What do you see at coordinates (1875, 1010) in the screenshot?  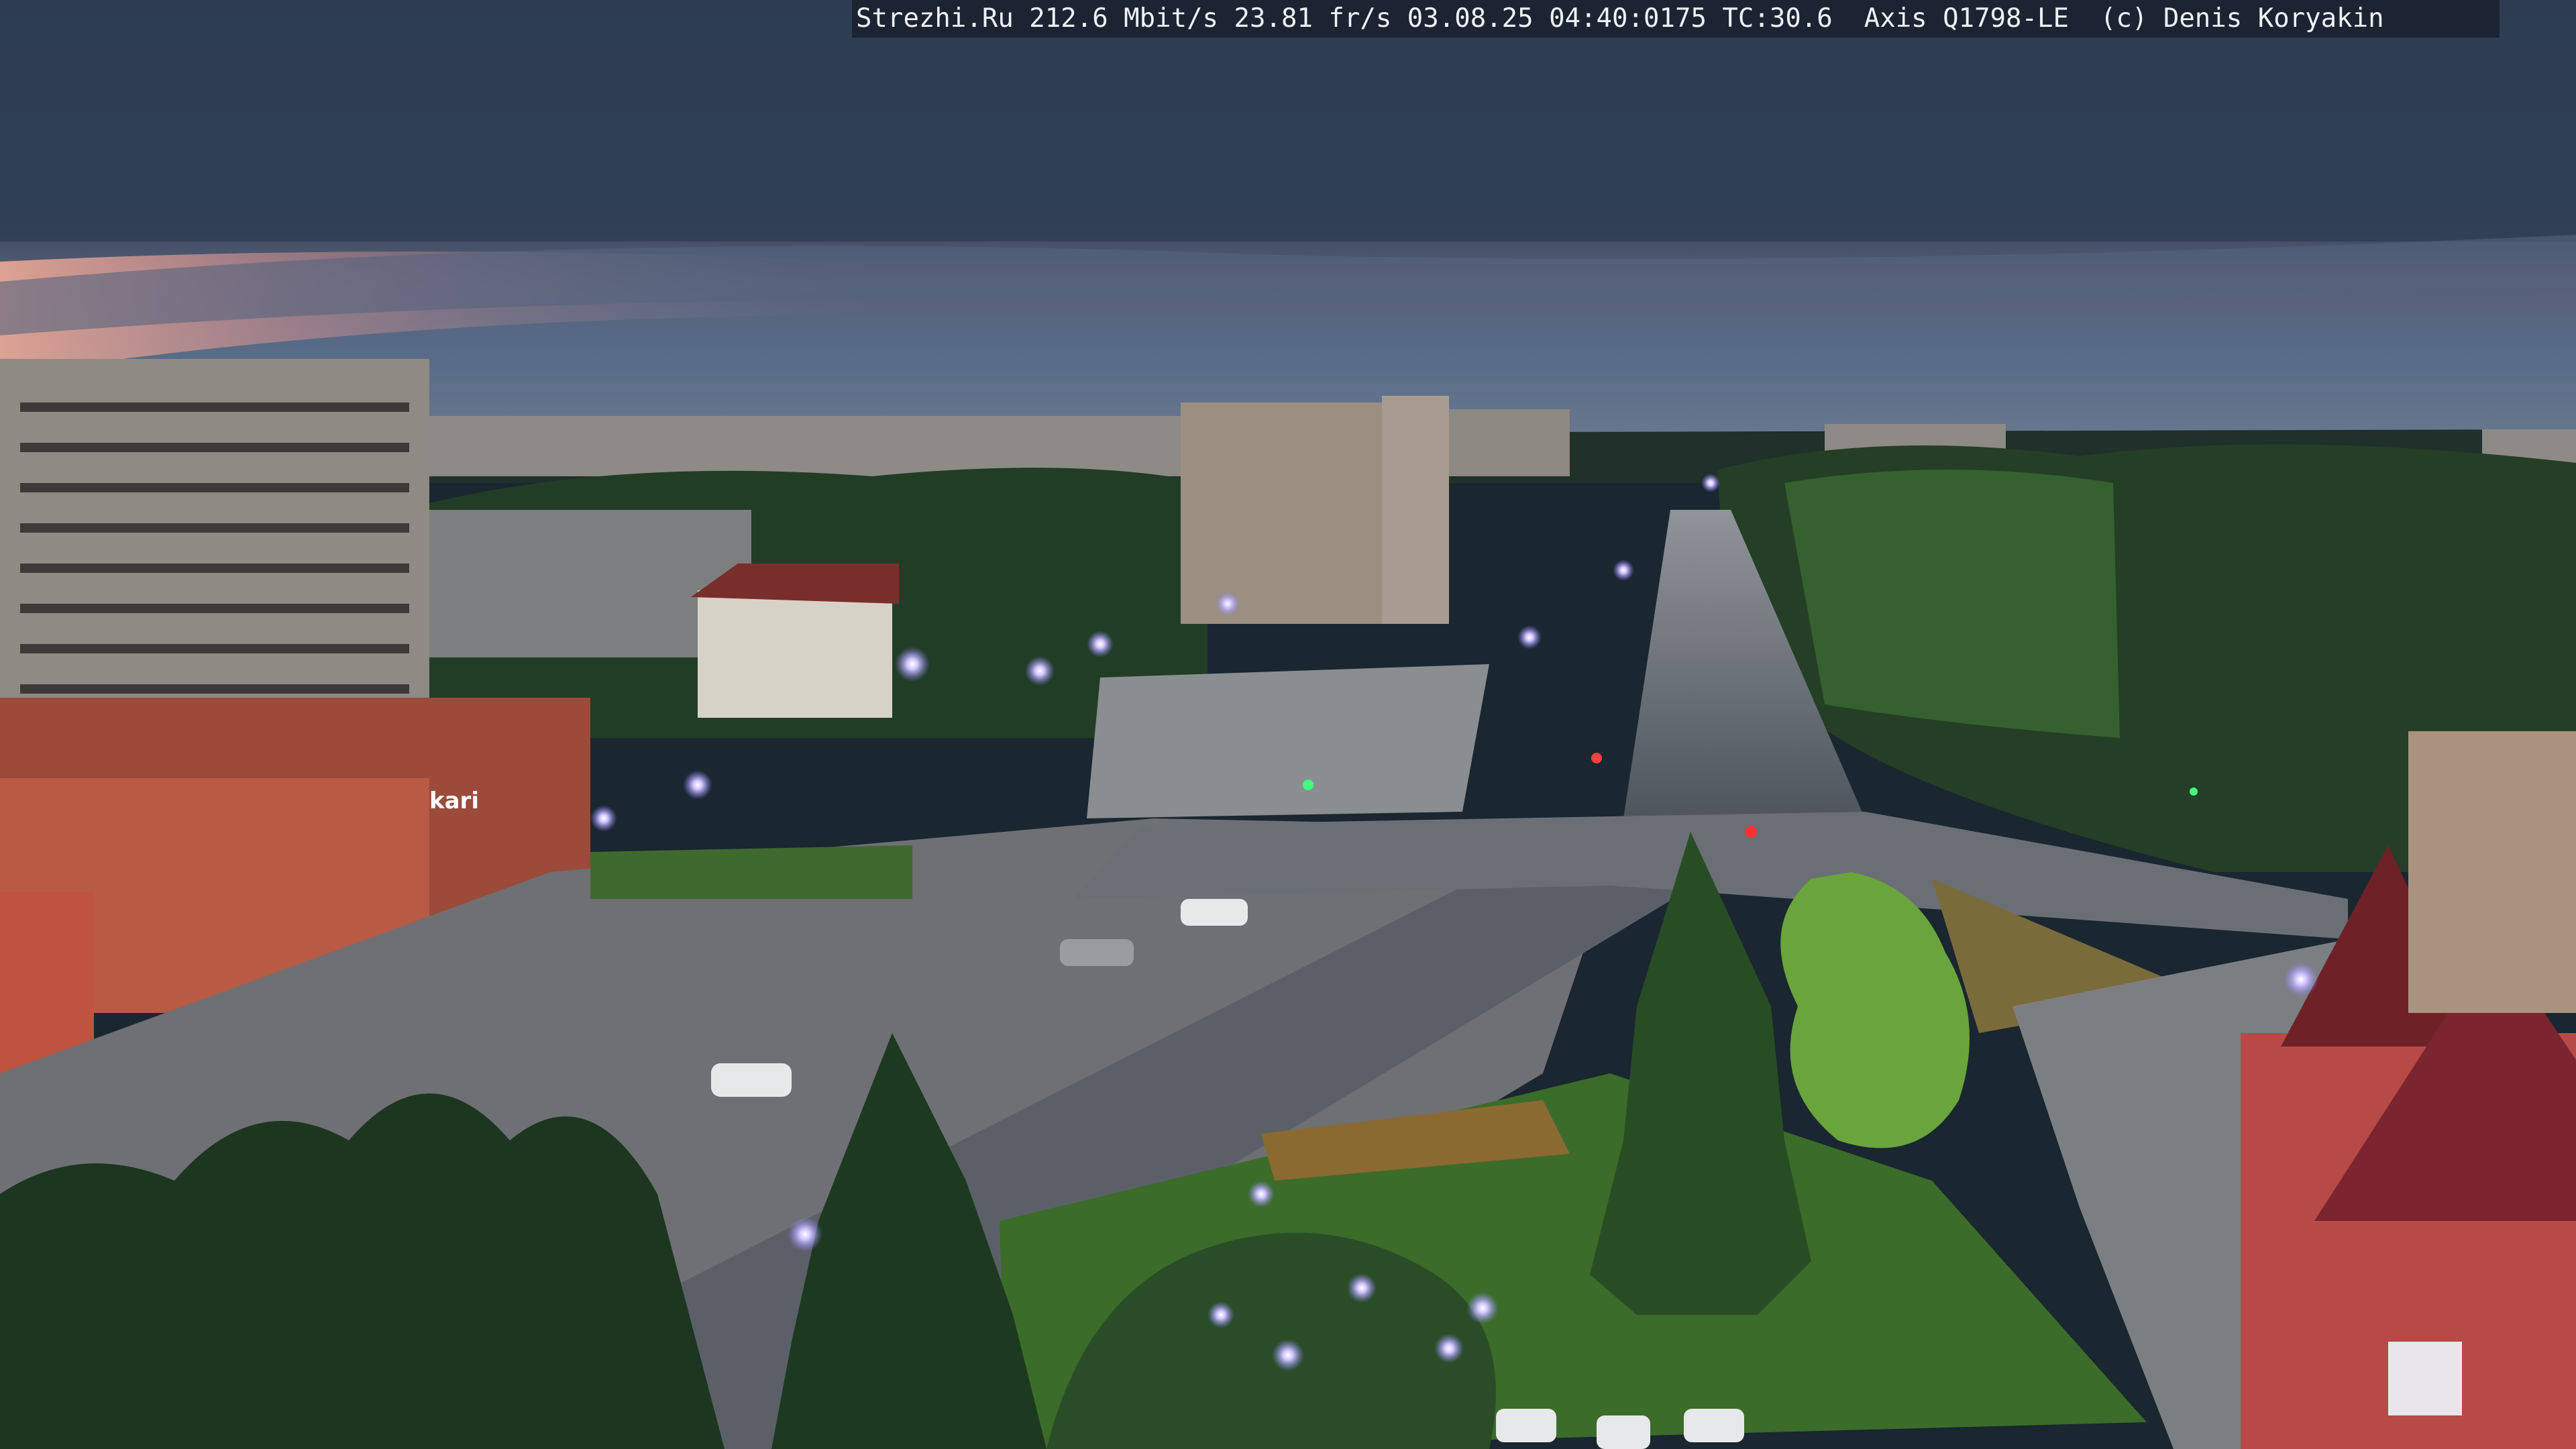 I see `lit-birch-tree` at bounding box center [1875, 1010].